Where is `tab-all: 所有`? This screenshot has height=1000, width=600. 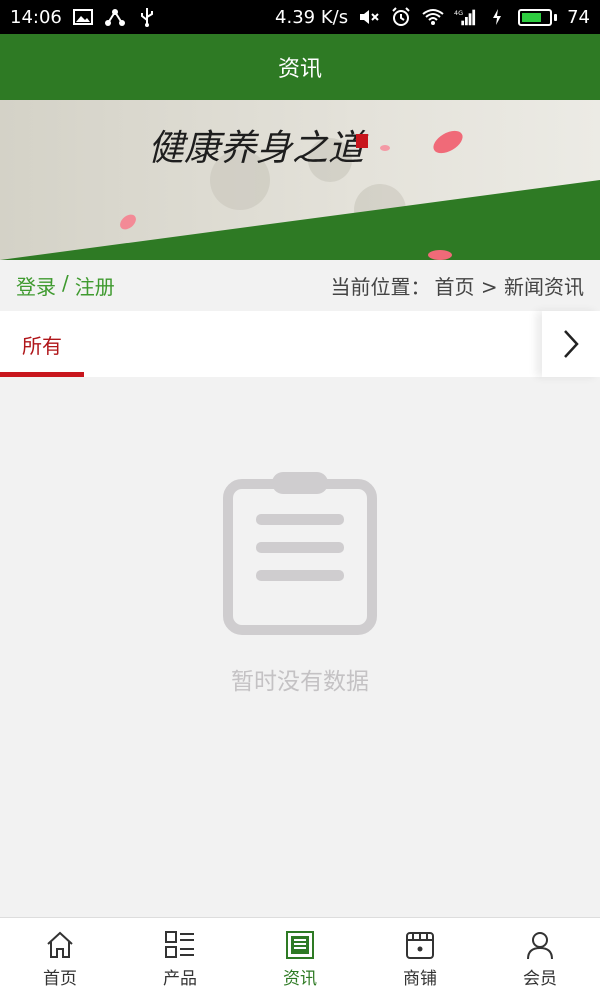
tab-all: 所有 is located at coordinates (42, 344).